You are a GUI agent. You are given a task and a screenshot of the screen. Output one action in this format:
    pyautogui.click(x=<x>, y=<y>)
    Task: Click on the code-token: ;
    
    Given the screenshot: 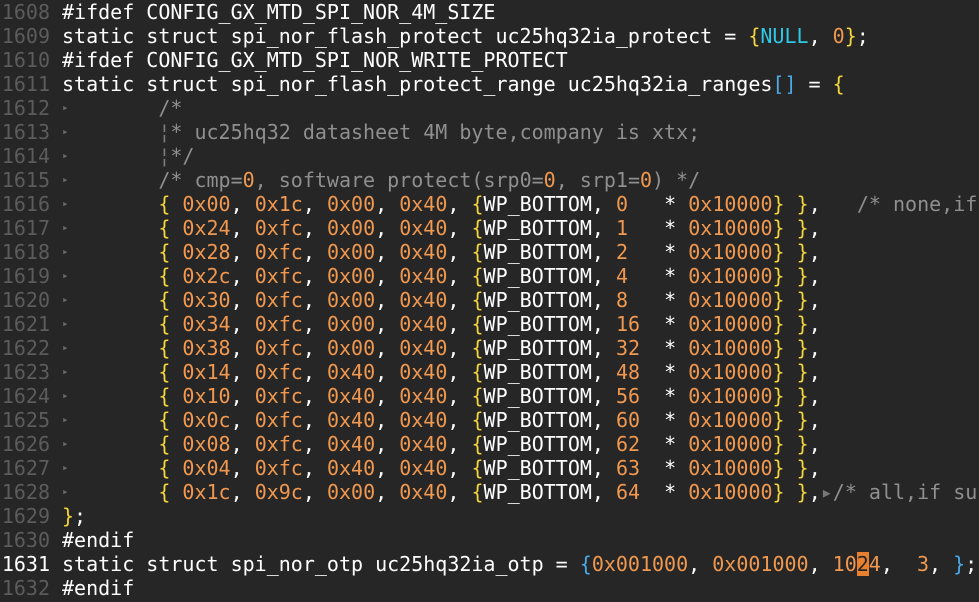 What is the action you would take?
    pyautogui.click(x=862, y=36)
    